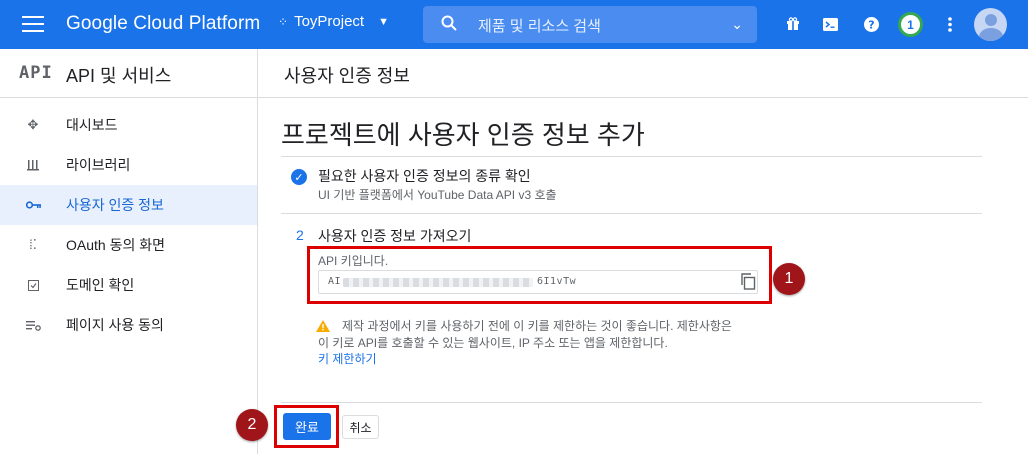 The image size is (1028, 454). I want to click on page-consent-icon, so click(33, 325).